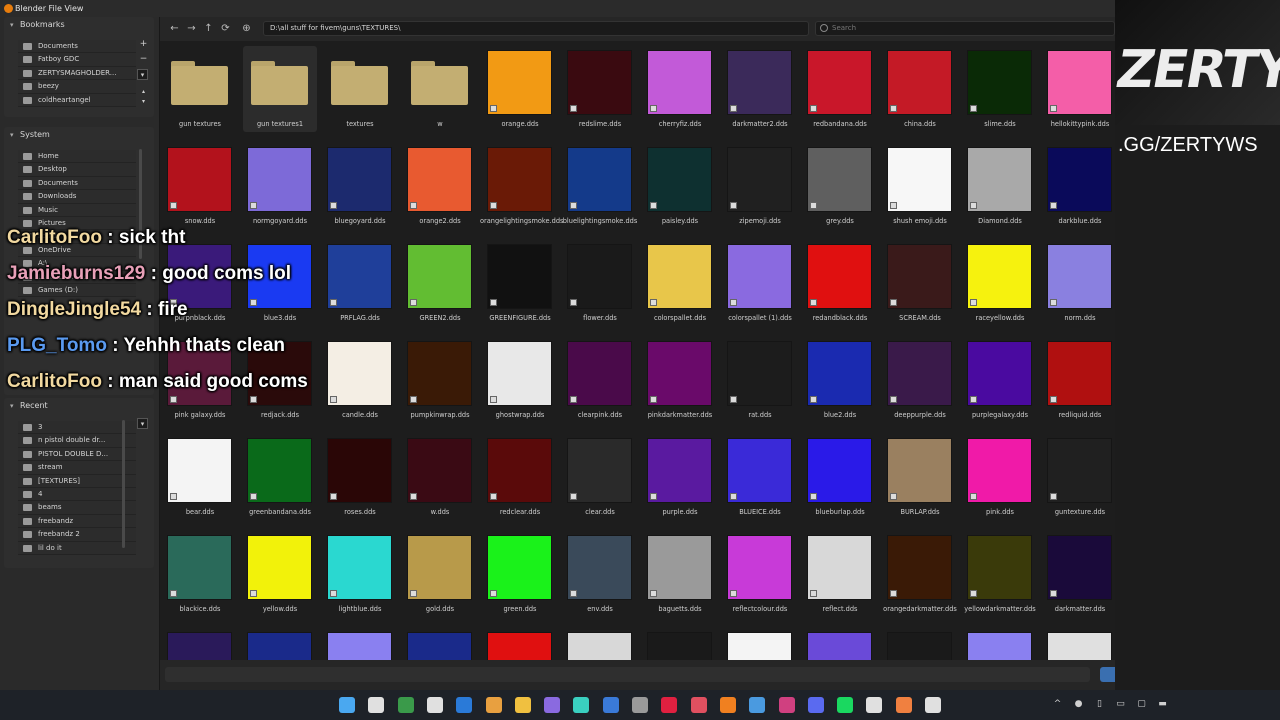  I want to click on file-tile: grey.dds, so click(838, 184).